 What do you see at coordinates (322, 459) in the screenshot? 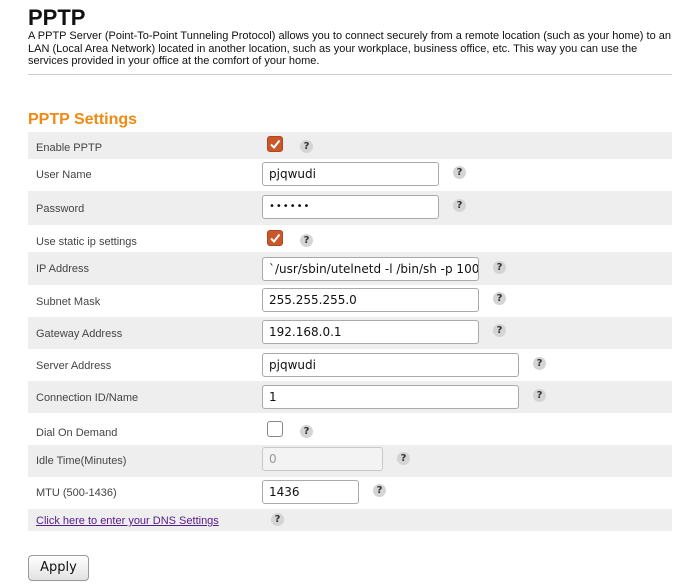
I see `idle-time-input: 0` at bounding box center [322, 459].